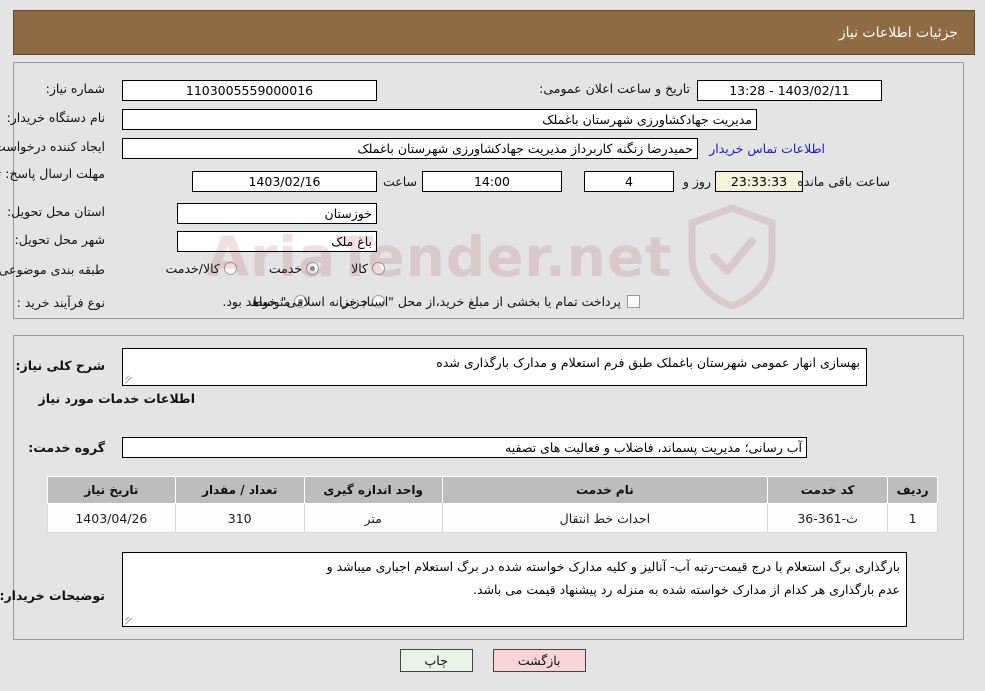 The height and width of the screenshot is (691, 985). What do you see at coordinates (436, 660) in the screenshot?
I see `print-button: چاپ` at bounding box center [436, 660].